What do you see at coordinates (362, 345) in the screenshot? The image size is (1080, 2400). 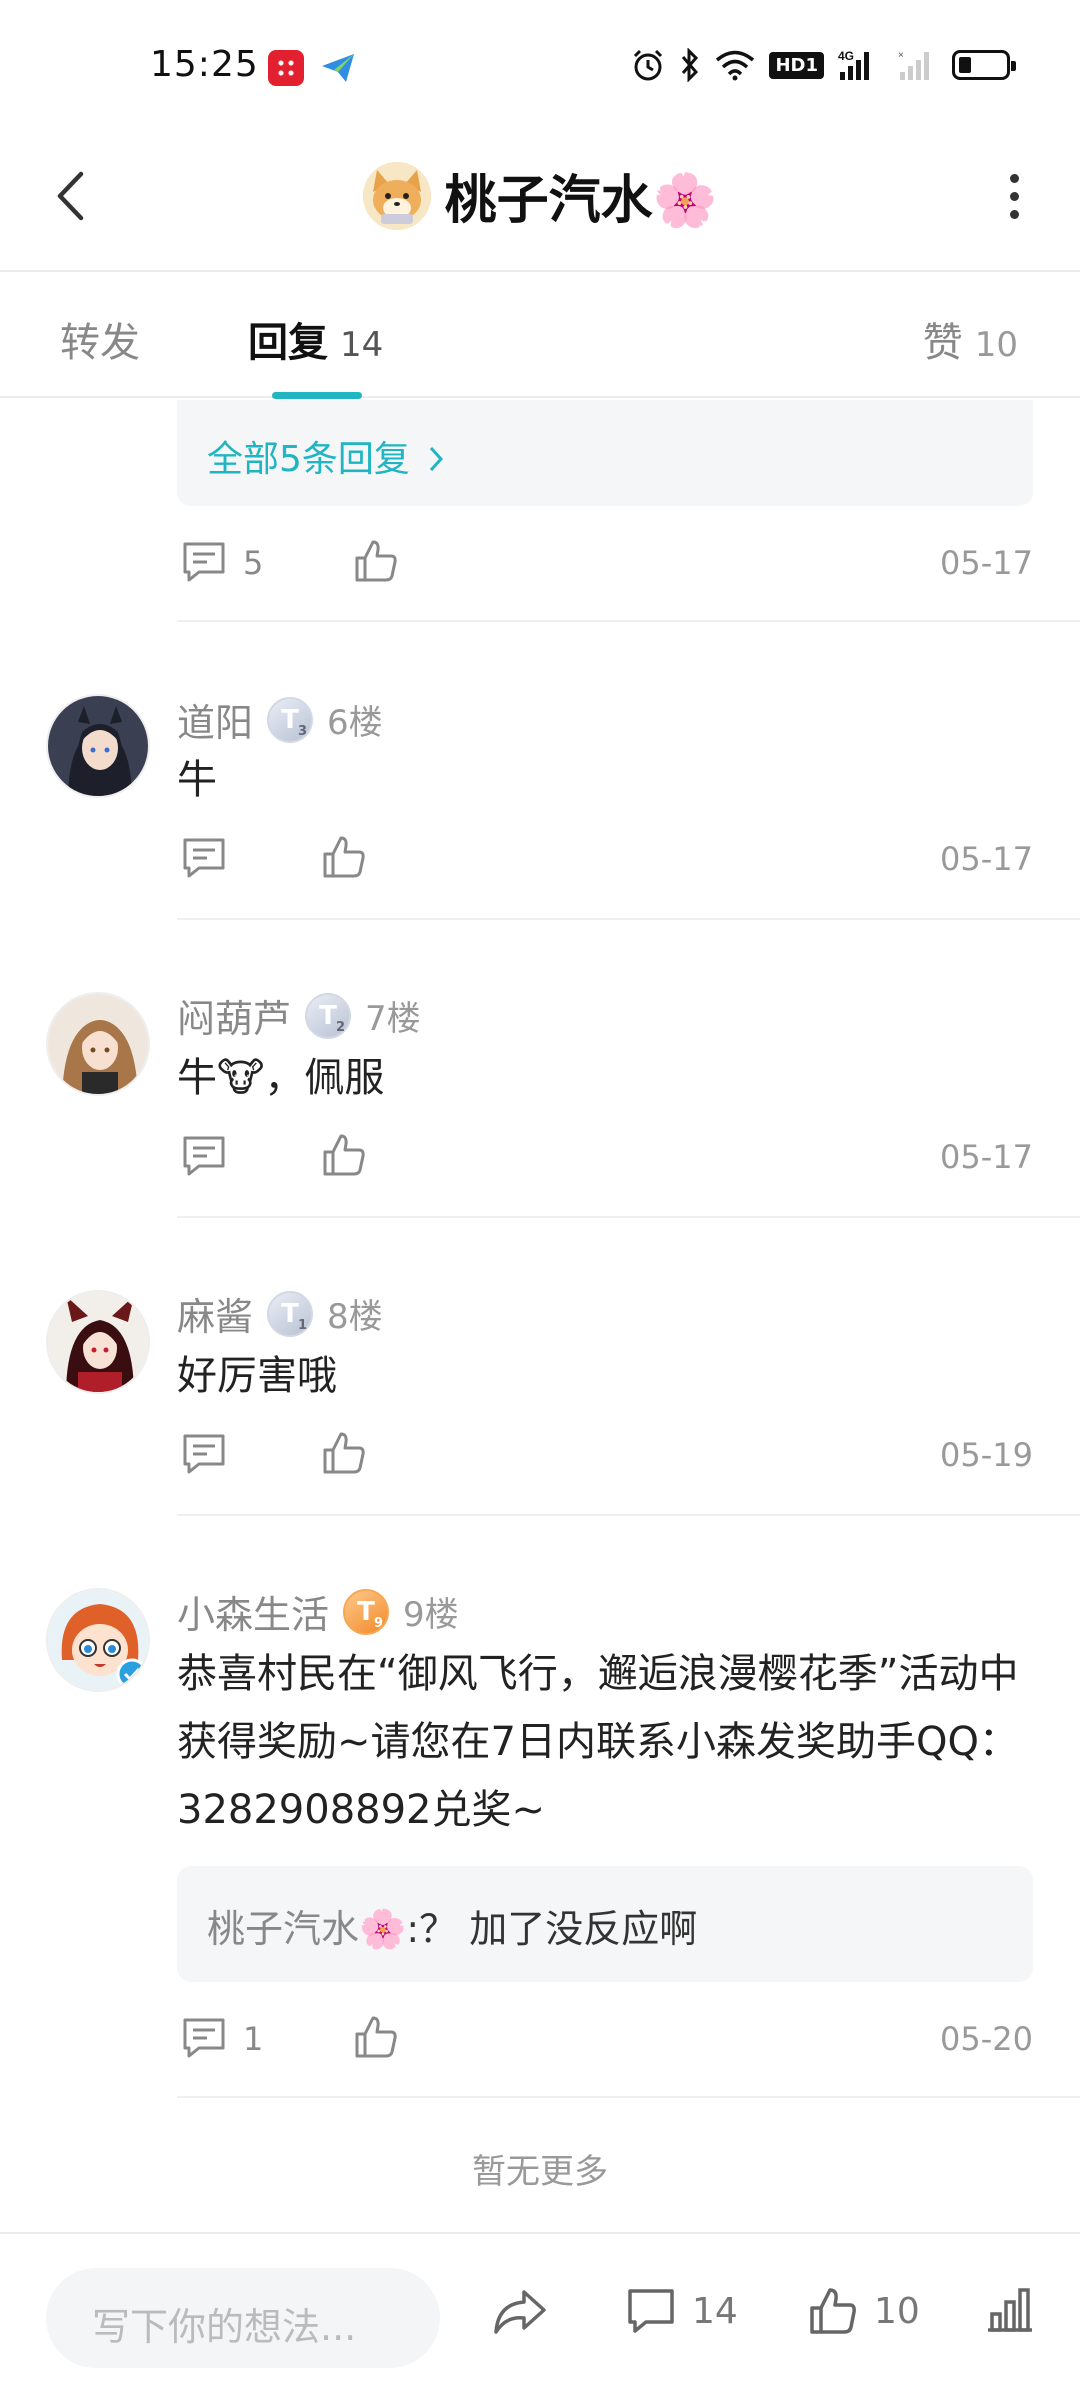 I see `tab-reply-count: 14` at bounding box center [362, 345].